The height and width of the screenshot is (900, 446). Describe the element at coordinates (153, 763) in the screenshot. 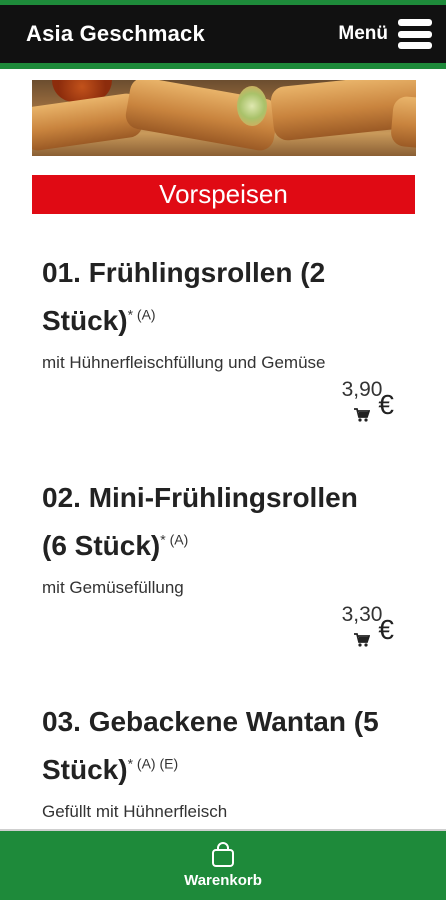

I see `allergen-mark: * (A) (E)` at that location.